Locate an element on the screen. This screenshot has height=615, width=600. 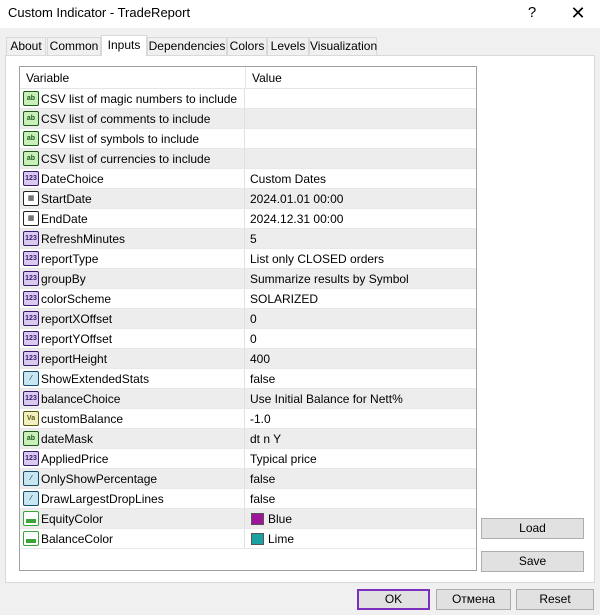
load-button: Load is located at coordinates (532, 528).